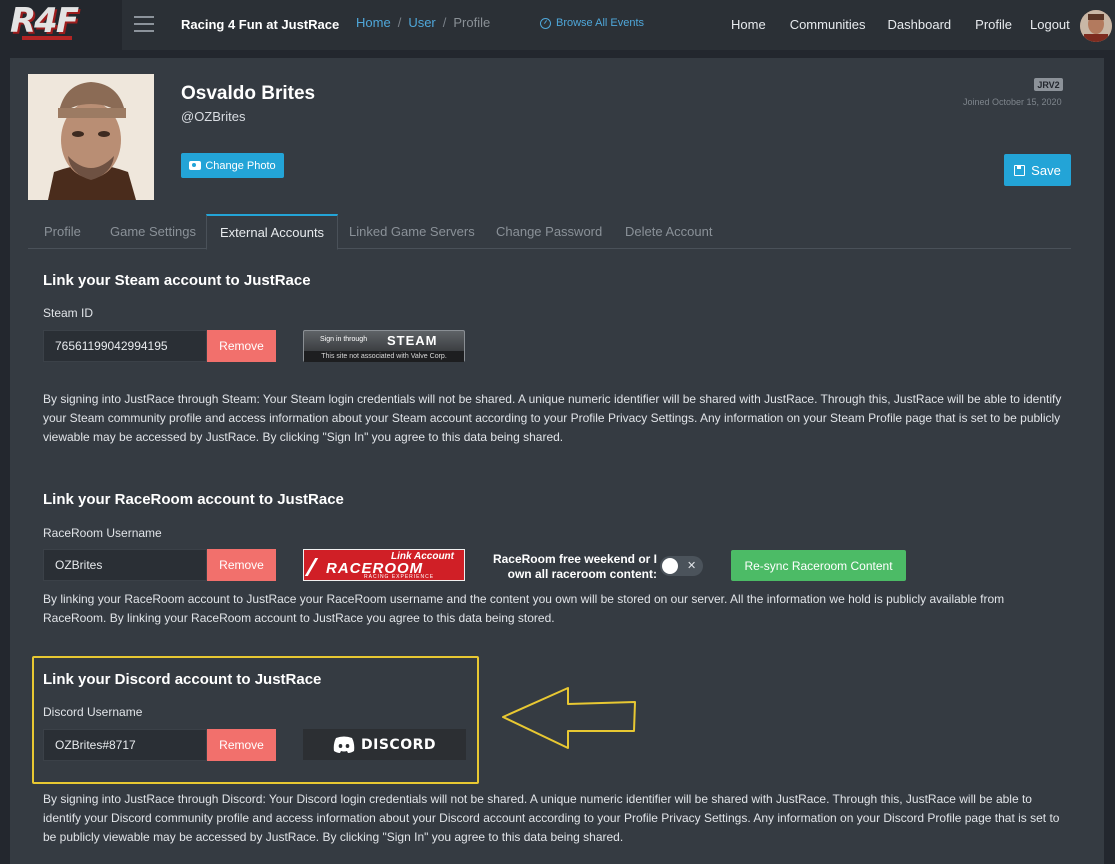  I want to click on raceroom-section-title: Link your RaceRoom account to JustRace, so click(193, 499).